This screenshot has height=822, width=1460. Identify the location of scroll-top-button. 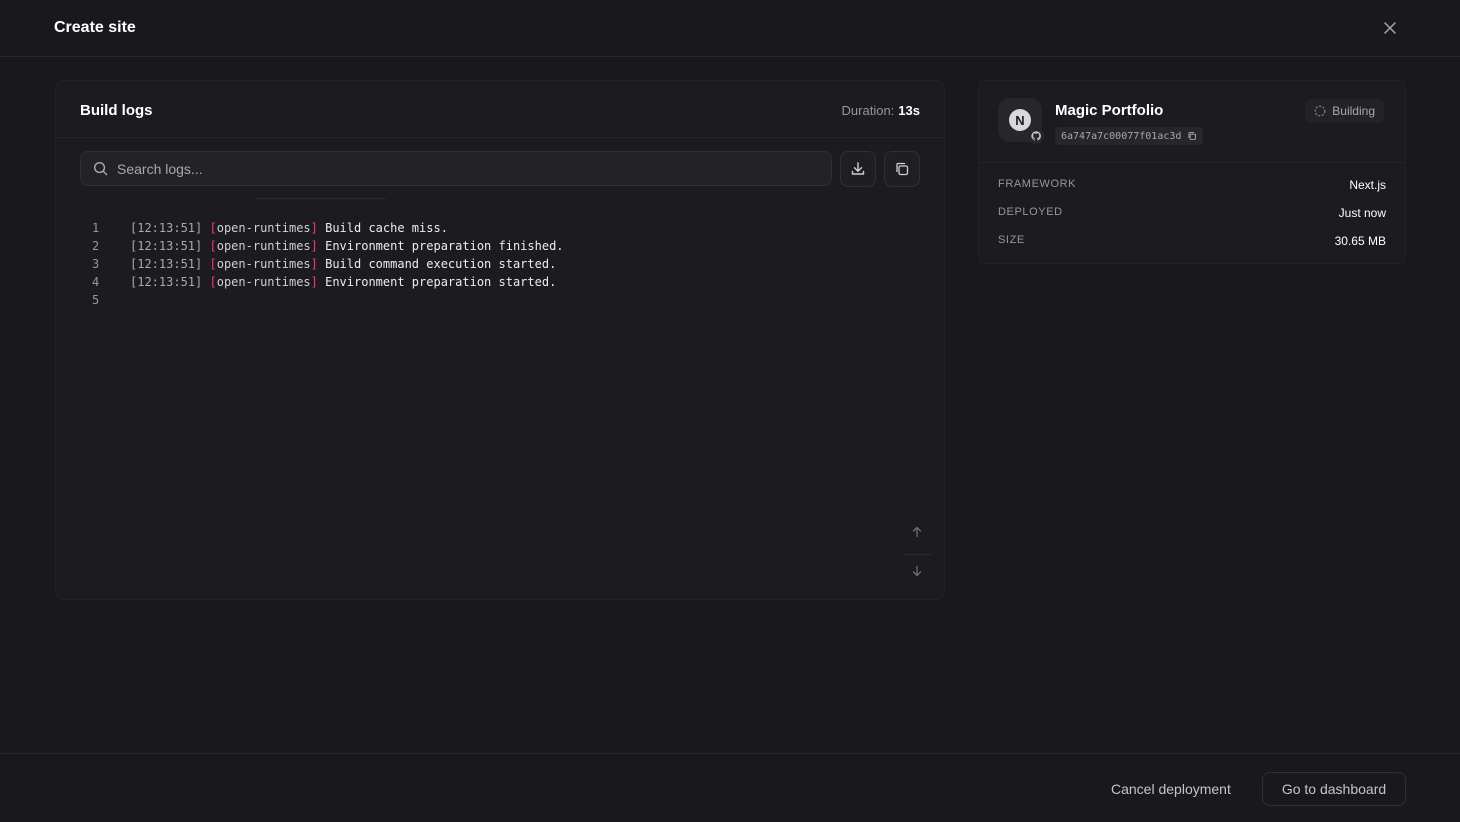
(917, 532).